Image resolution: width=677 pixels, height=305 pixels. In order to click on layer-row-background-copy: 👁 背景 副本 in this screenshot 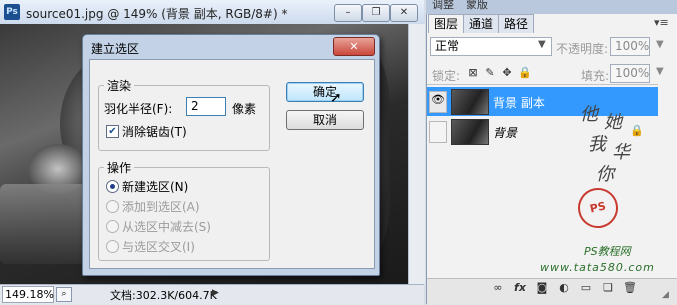, I will do `click(542, 101)`.